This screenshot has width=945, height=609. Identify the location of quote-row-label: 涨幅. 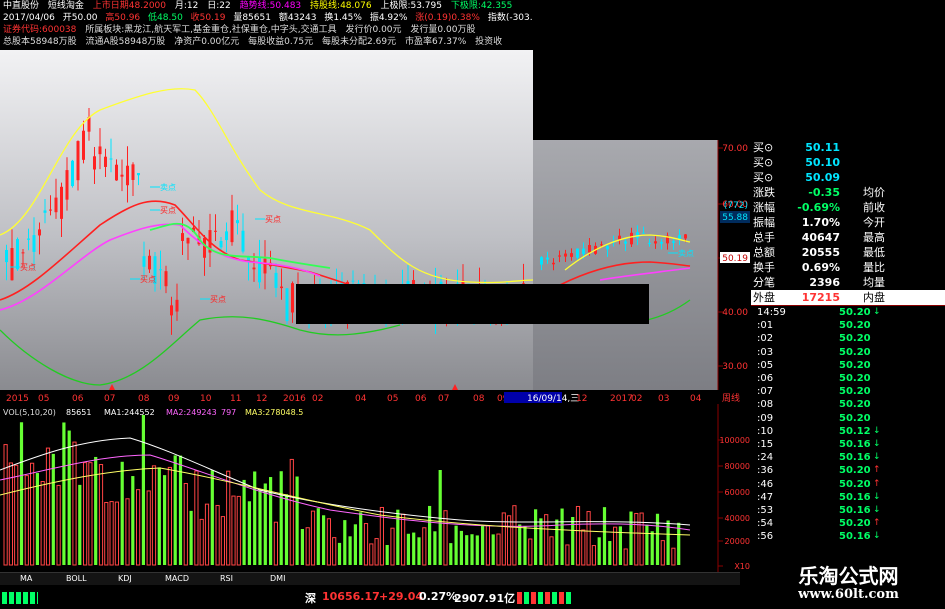
(764, 207).